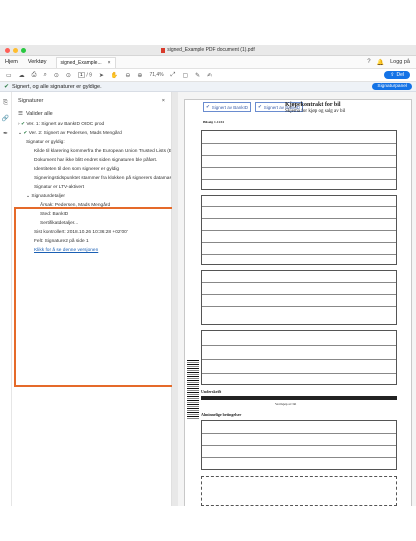 This screenshot has height=541, width=416. What do you see at coordinates (91, 250) in the screenshot?
I see `view-version-link: Klikk for å se denne versjonen` at bounding box center [91, 250].